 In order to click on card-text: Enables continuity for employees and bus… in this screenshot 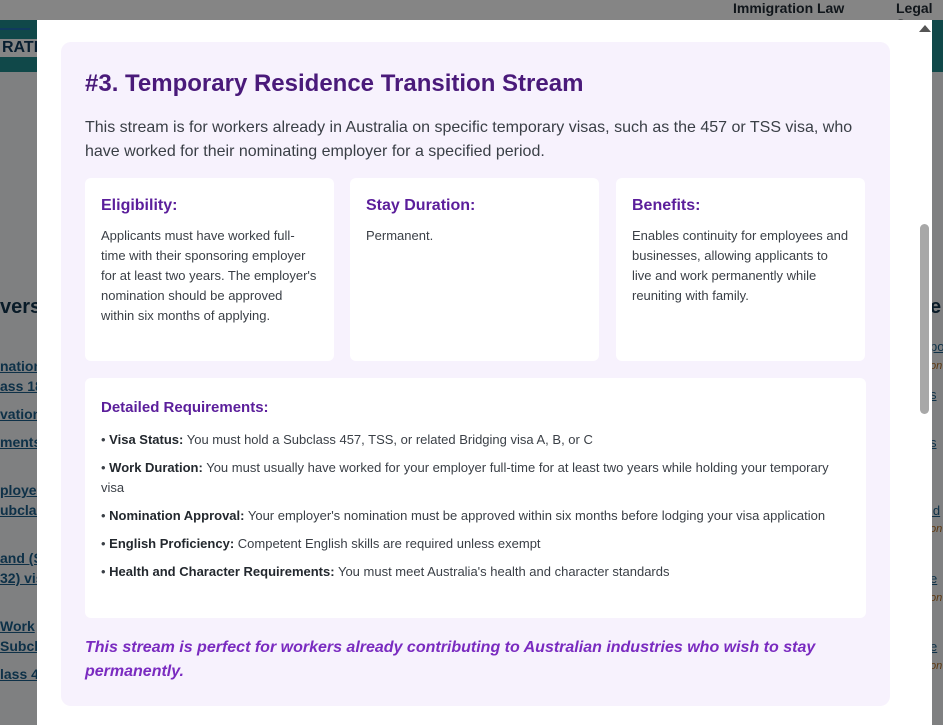, I will do `click(740, 265)`.